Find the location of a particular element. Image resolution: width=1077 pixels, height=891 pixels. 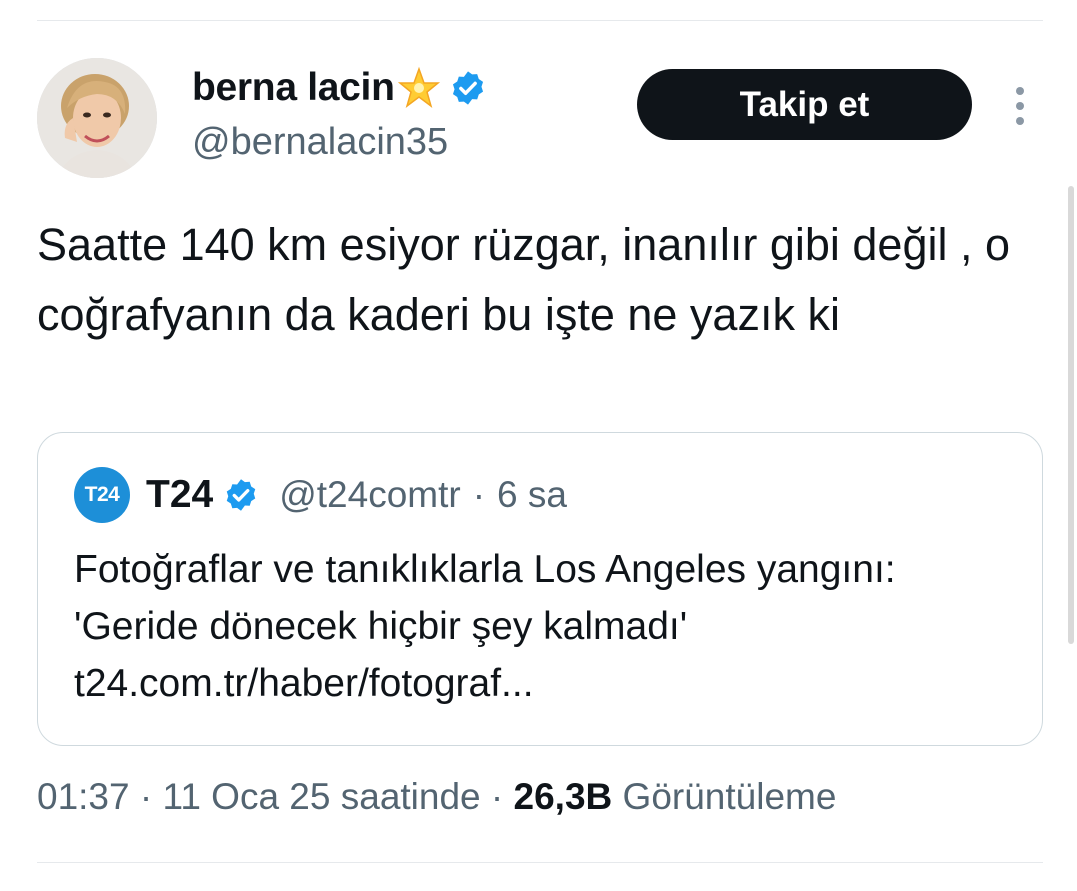

views-count: 26,3B is located at coordinates (563, 796).